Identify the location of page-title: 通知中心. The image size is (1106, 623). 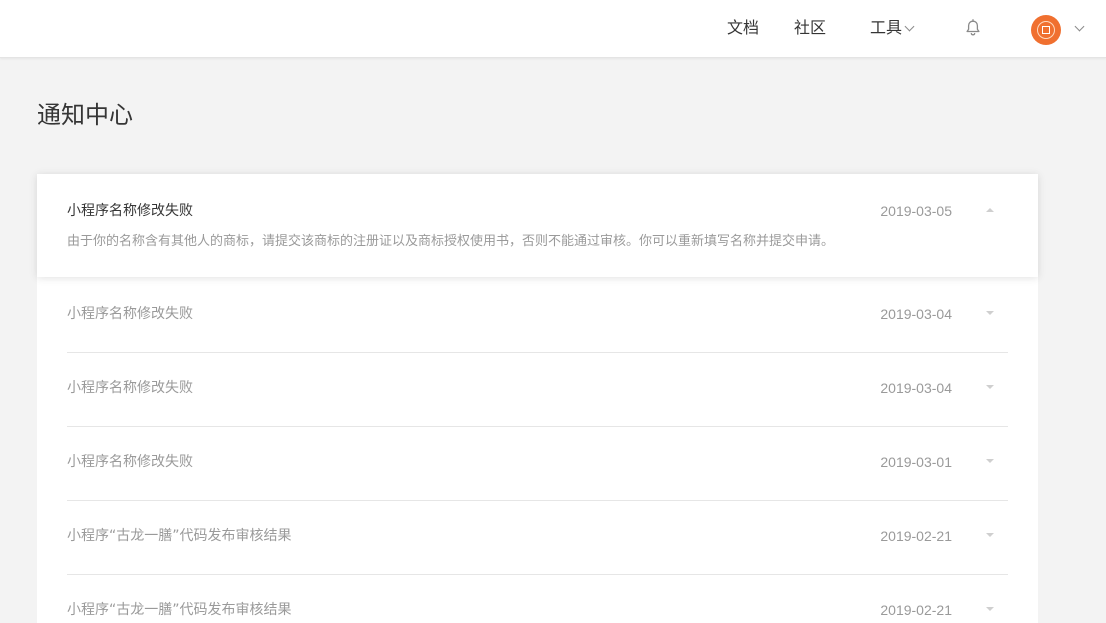
(85, 115).